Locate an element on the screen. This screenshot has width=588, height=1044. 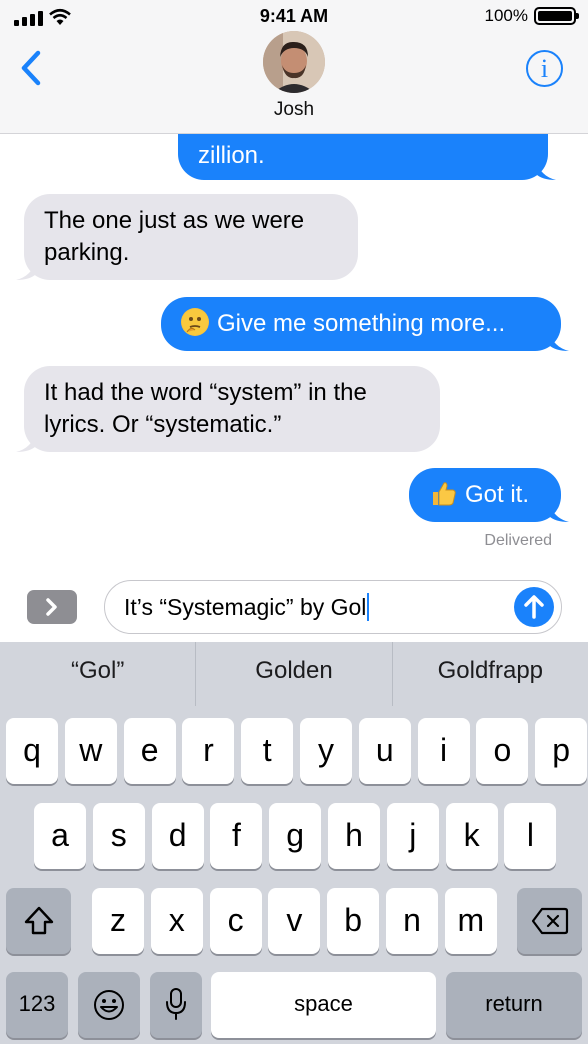
predictive-bar: “Gol” Golden Goldfrapp is located at coordinates (294, 674).